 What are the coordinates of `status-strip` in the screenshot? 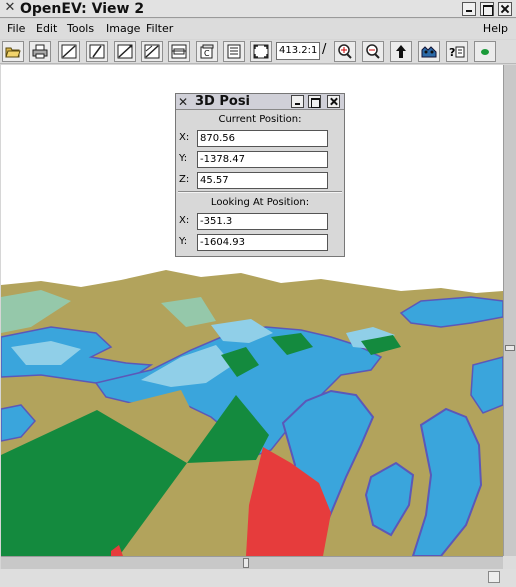 It's located at (258, 578).